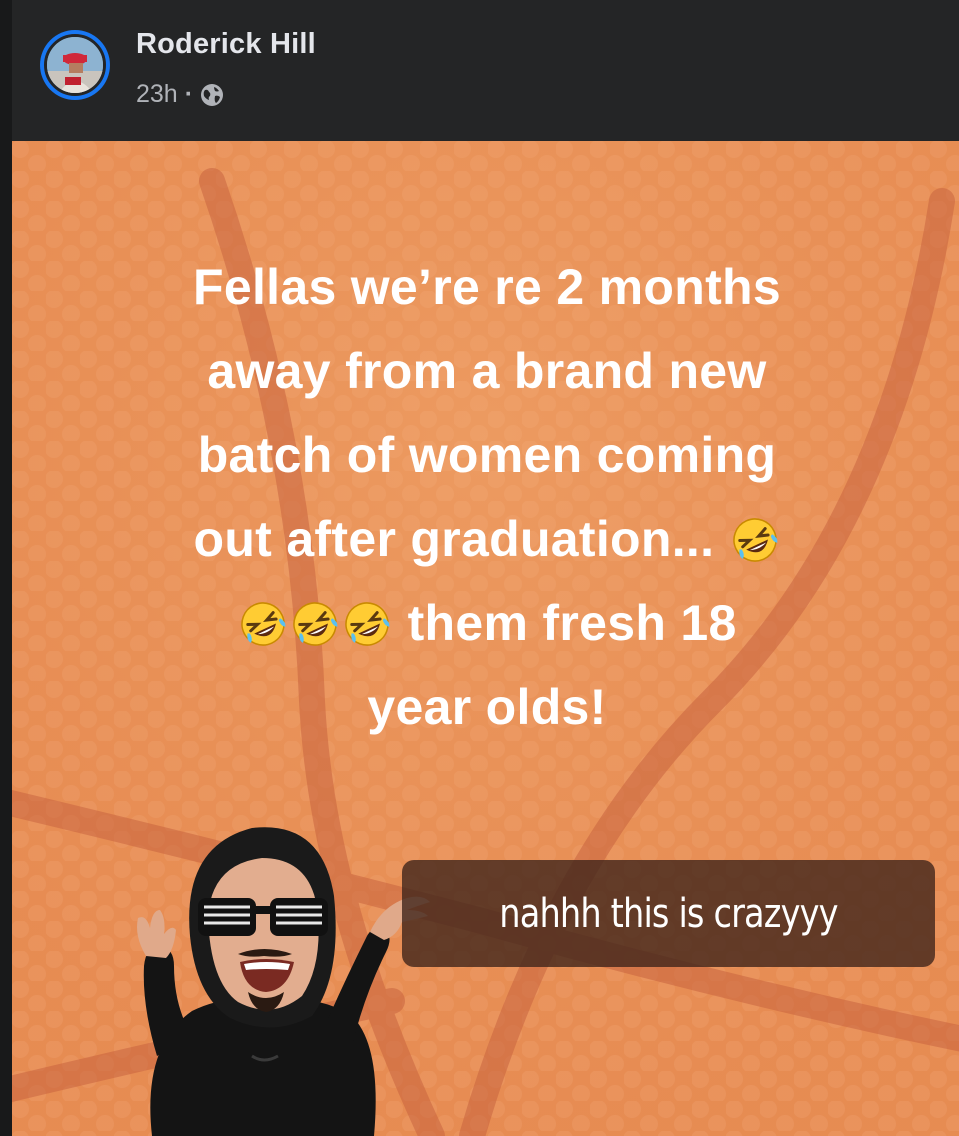 Image resolution: width=959 pixels, height=1136 pixels. I want to click on avatar-image, so click(75, 65).